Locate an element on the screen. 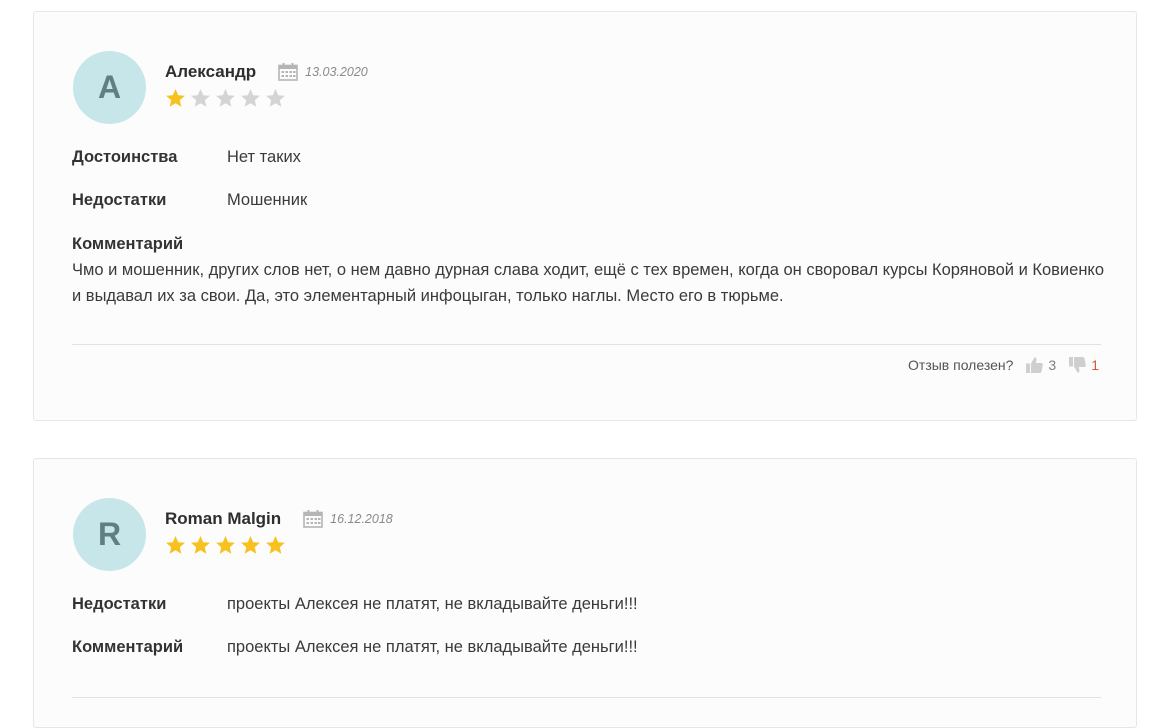 The image size is (1170, 728). thumbs-down-icon is located at coordinates (1077, 365).